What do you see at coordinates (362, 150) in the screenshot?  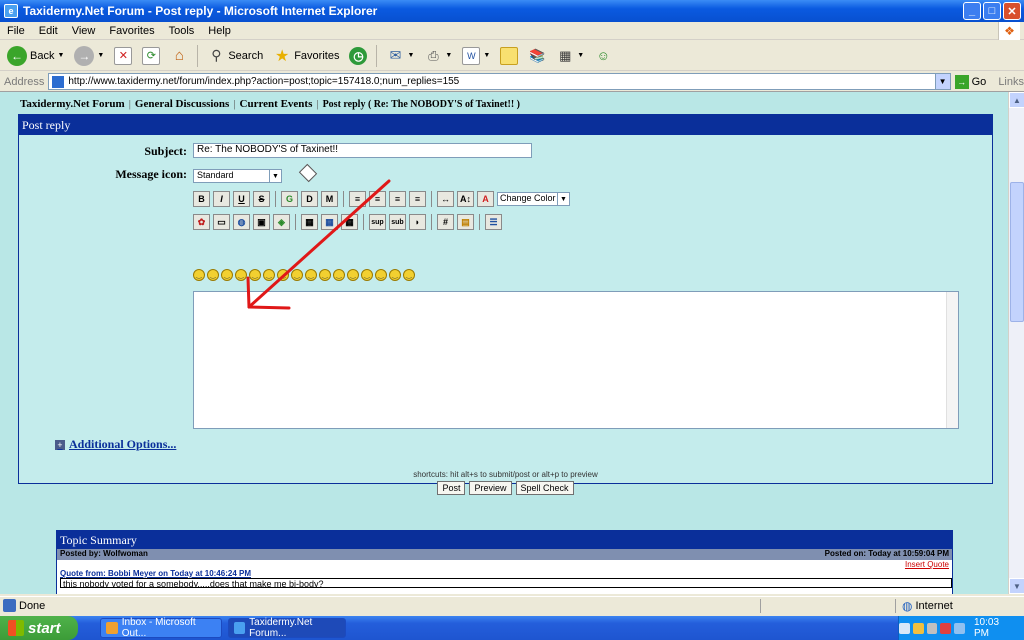 I see `subject-input: Re: The NOBODY'S of Taxinet!!` at bounding box center [362, 150].